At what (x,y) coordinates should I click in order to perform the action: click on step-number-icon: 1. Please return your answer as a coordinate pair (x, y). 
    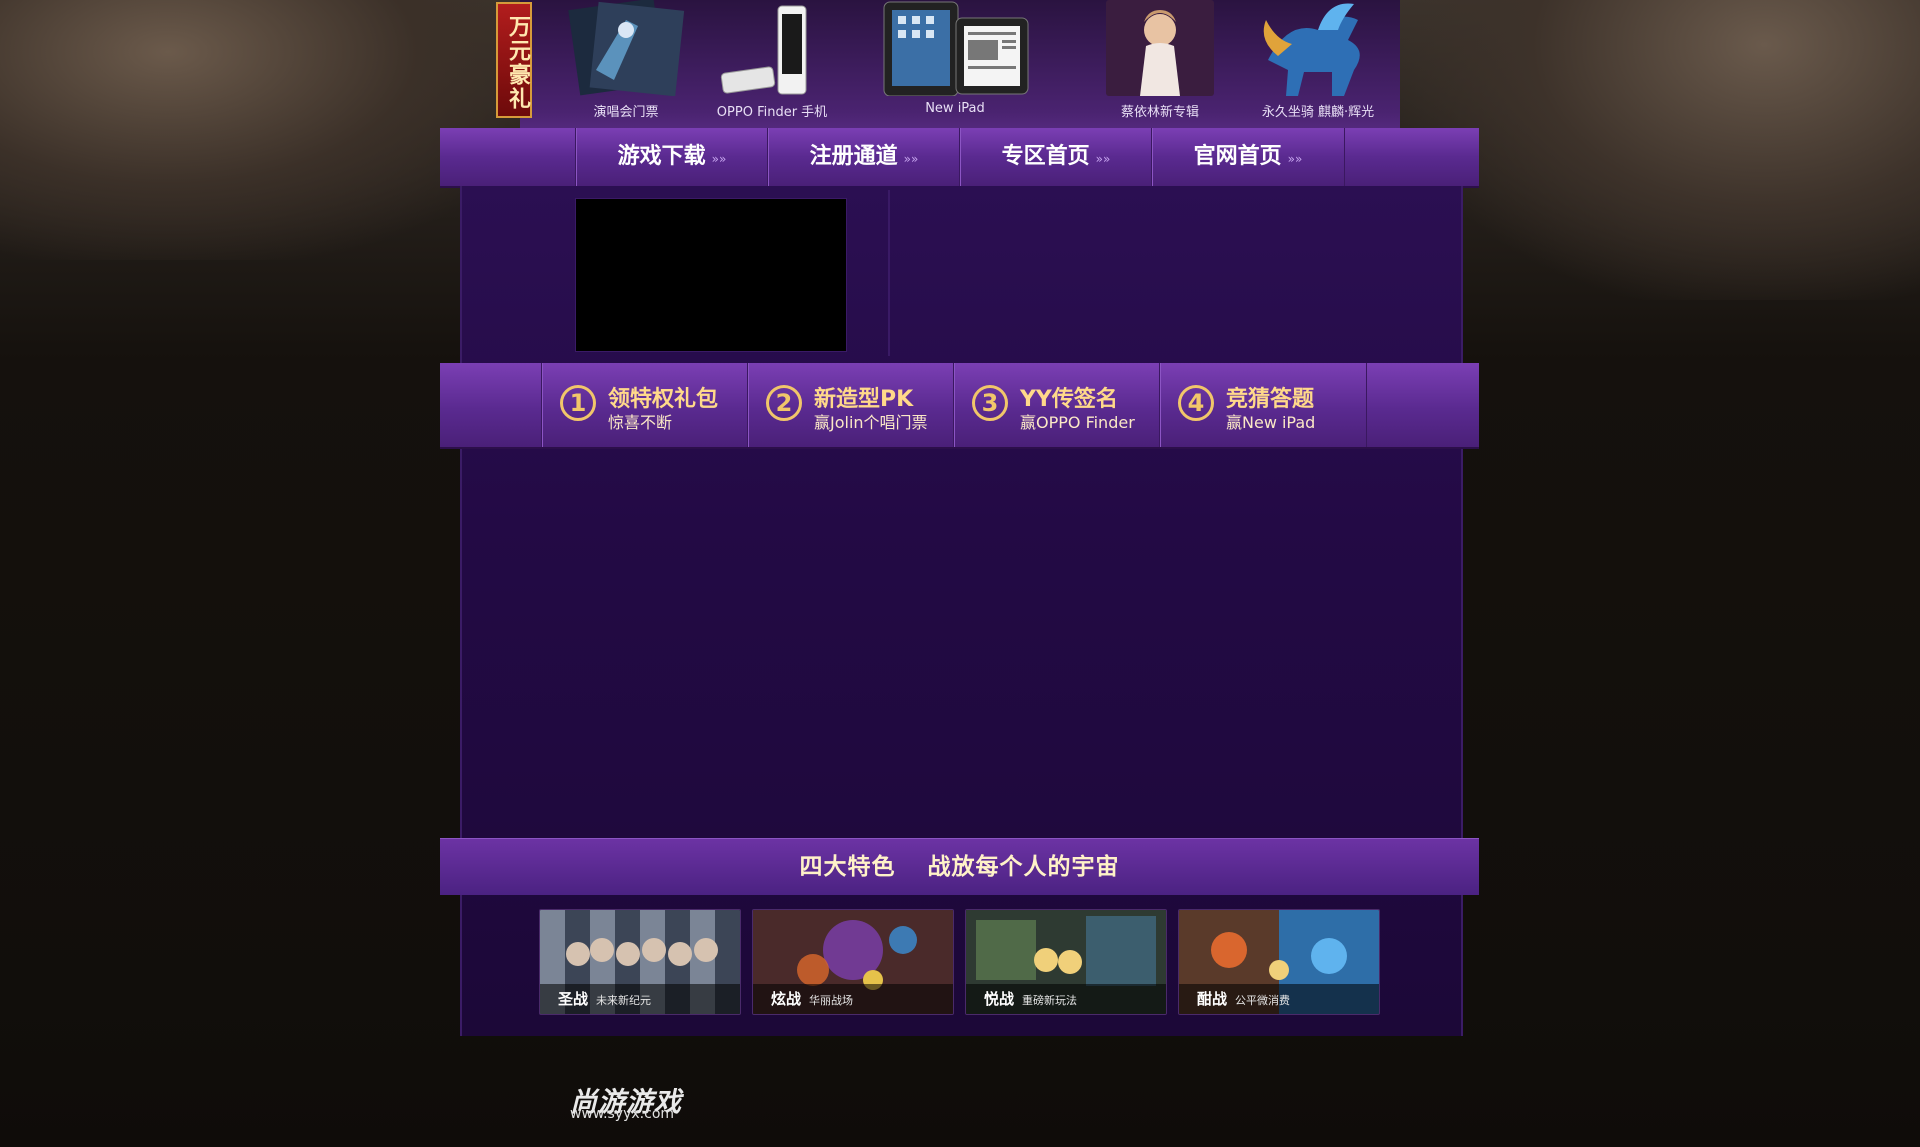
    Looking at the image, I should click on (578, 403).